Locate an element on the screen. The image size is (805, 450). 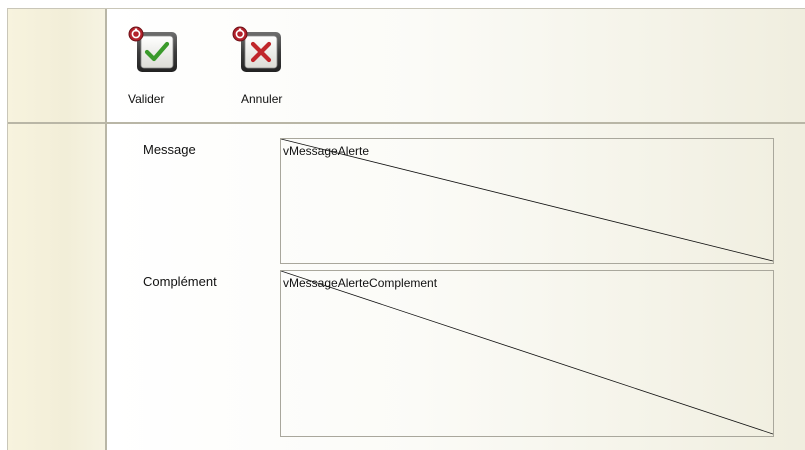
annuler-button: Annuler is located at coordinates (270, 66).